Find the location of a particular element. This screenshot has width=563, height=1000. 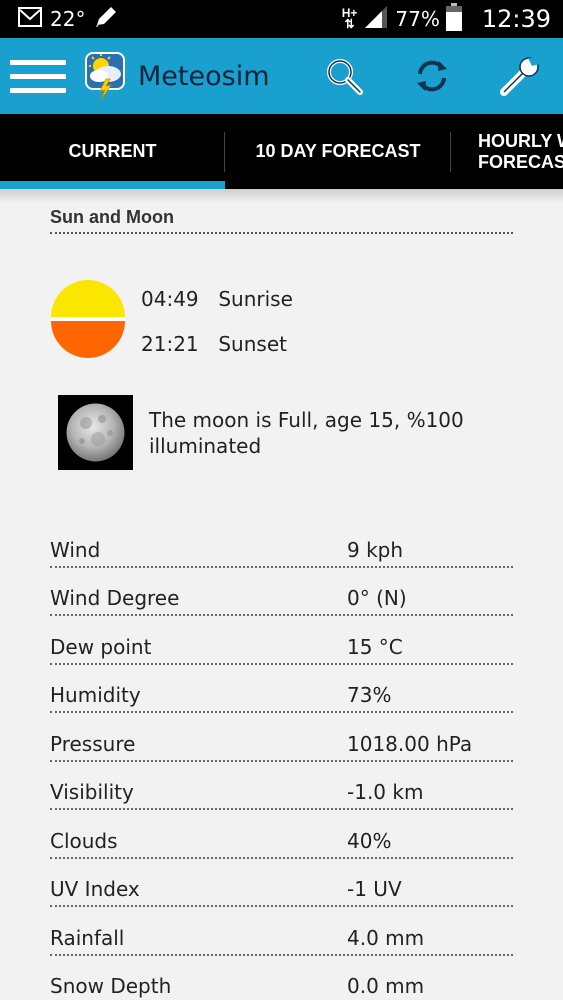

detail-row-visibility: Visibility -1.0 km is located at coordinates (281, 786).